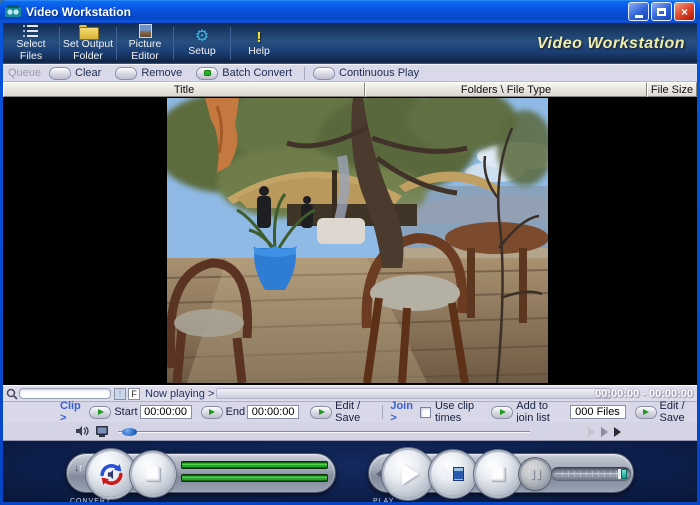 This screenshot has height=505, width=700. What do you see at coordinates (134, 394) in the screenshot?
I see `f-button: F` at bounding box center [134, 394].